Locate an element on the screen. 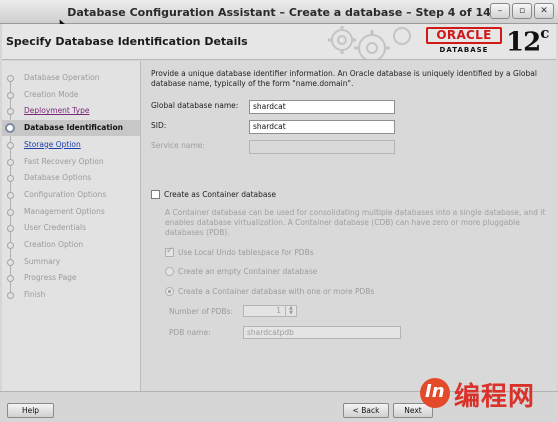  sid-input: shardcat is located at coordinates (322, 127).